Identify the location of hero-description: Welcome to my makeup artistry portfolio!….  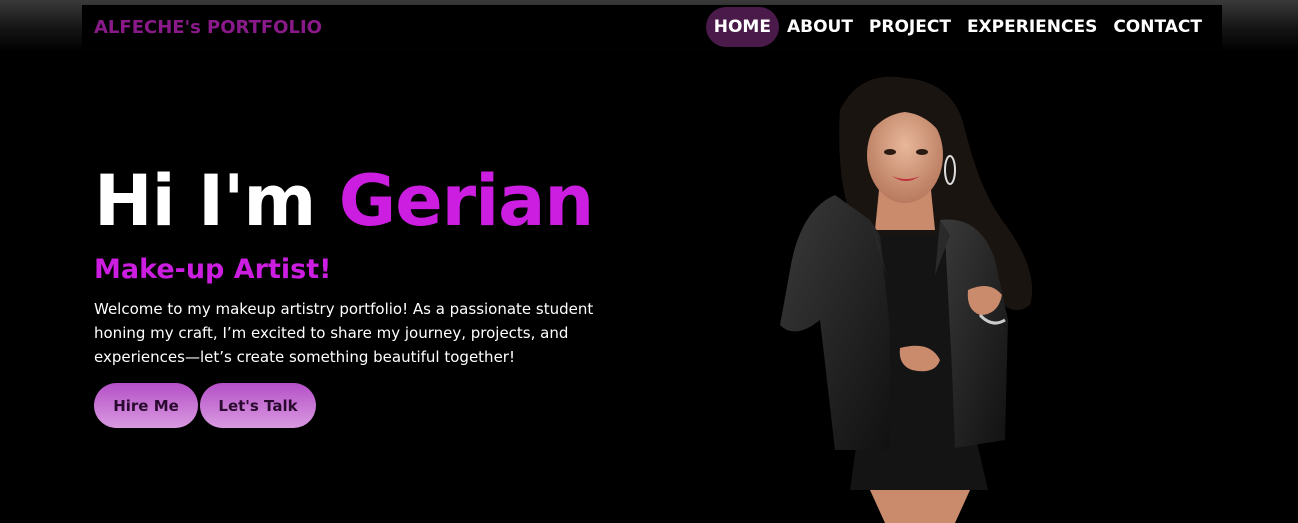
(344, 333).